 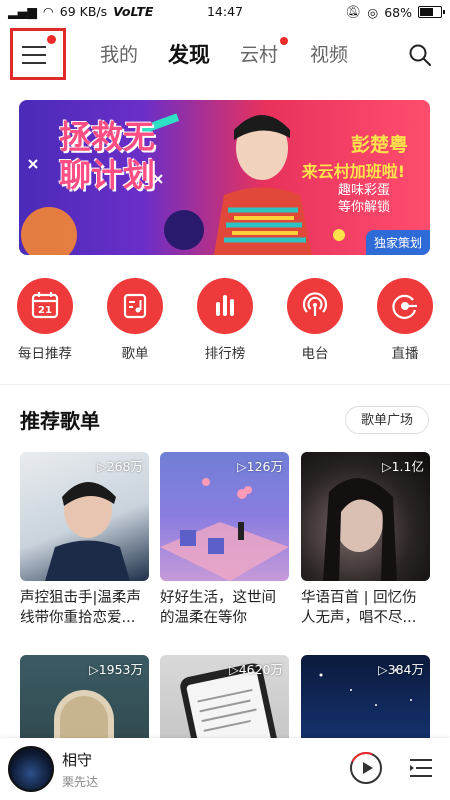 I want to click on artist-name: 栗先达, so click(x=80, y=782).